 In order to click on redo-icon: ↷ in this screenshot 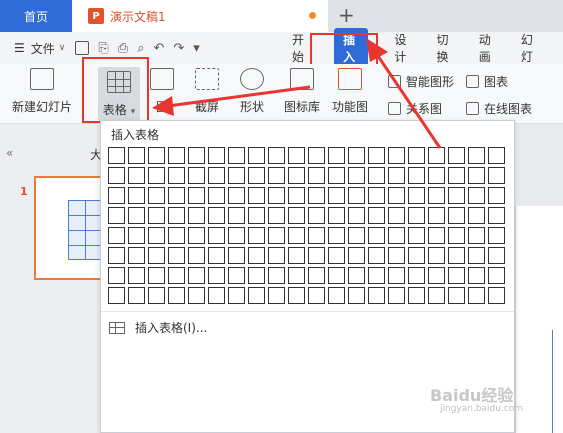, I will do `click(178, 48)`.